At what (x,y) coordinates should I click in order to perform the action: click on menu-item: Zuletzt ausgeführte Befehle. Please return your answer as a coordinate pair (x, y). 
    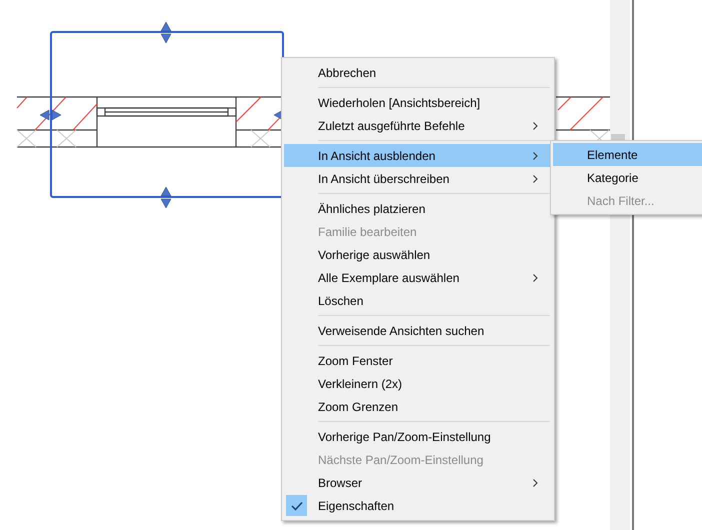
    Looking at the image, I should click on (418, 125).